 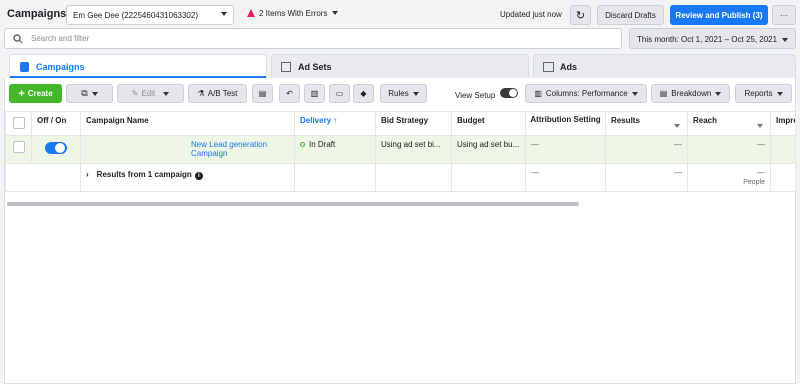 I want to click on warning-icon, so click(x=251, y=13).